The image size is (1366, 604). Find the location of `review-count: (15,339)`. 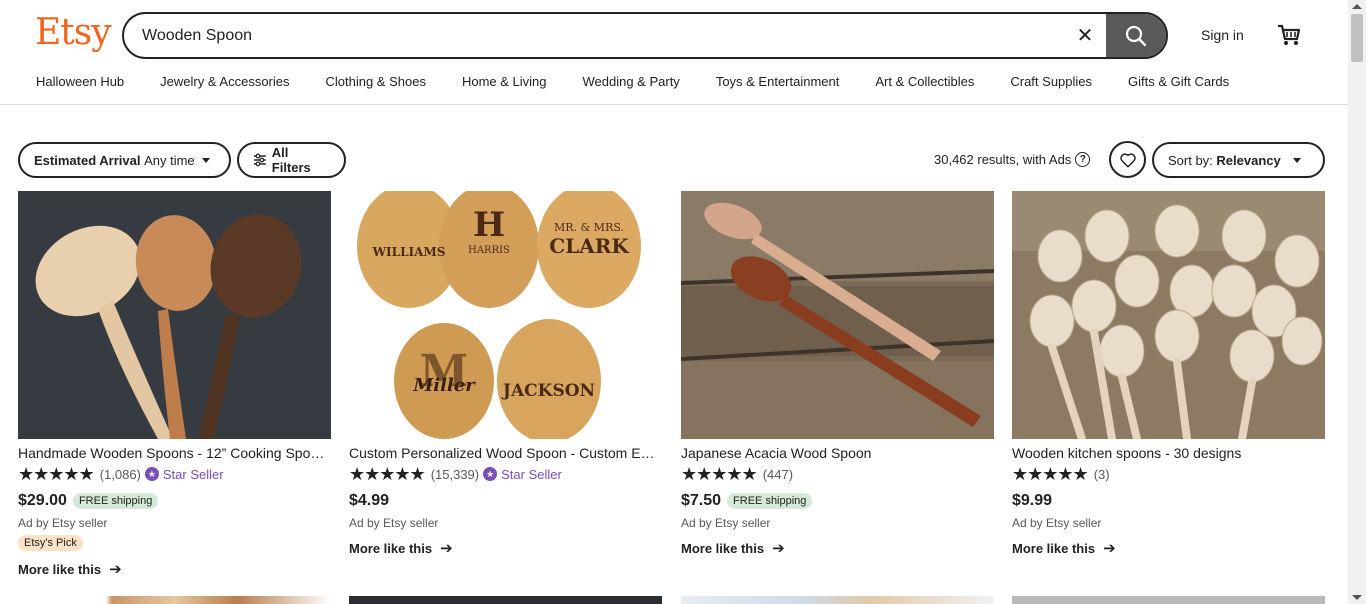

review-count: (15,339) is located at coordinates (455, 474).